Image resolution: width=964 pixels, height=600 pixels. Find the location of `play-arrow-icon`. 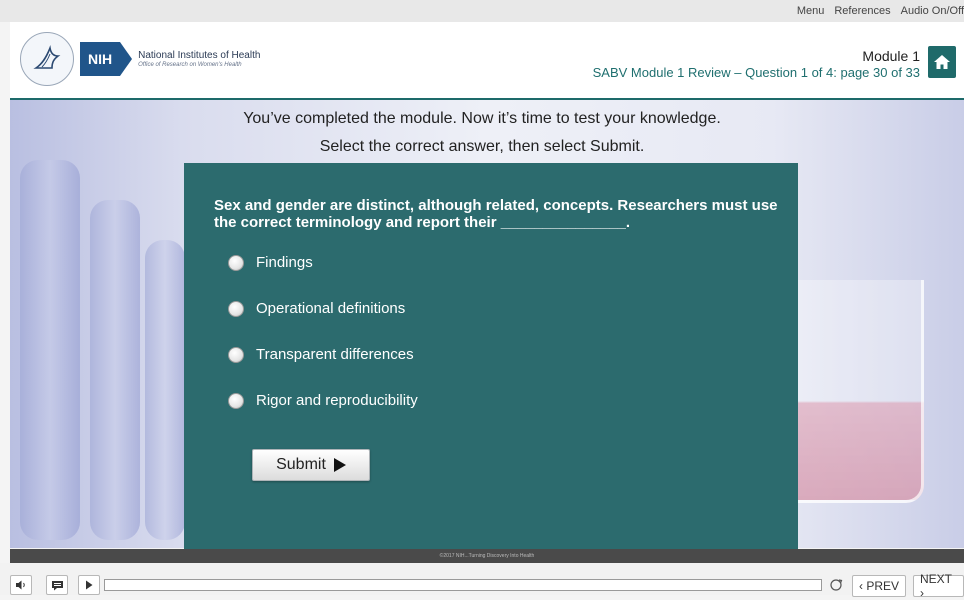

play-arrow-icon is located at coordinates (339, 465).